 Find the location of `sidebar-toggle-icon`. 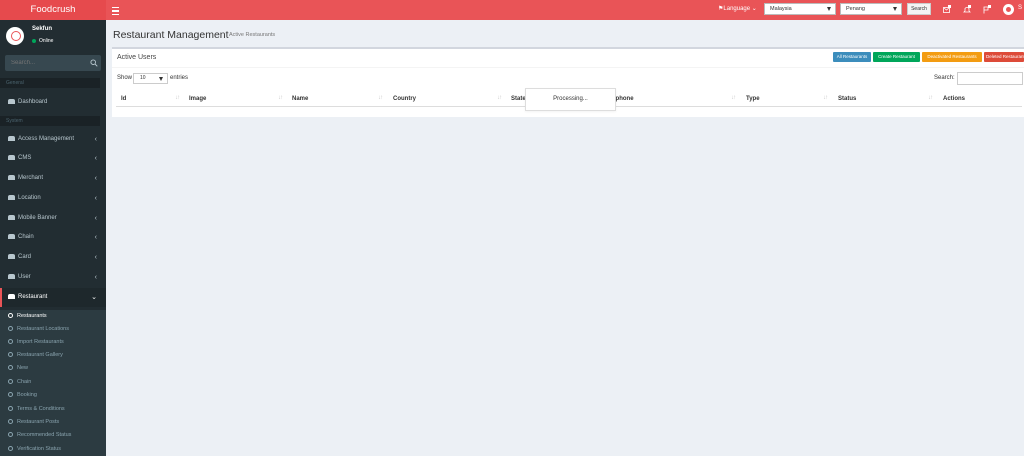

sidebar-toggle-icon is located at coordinates (116, 9).